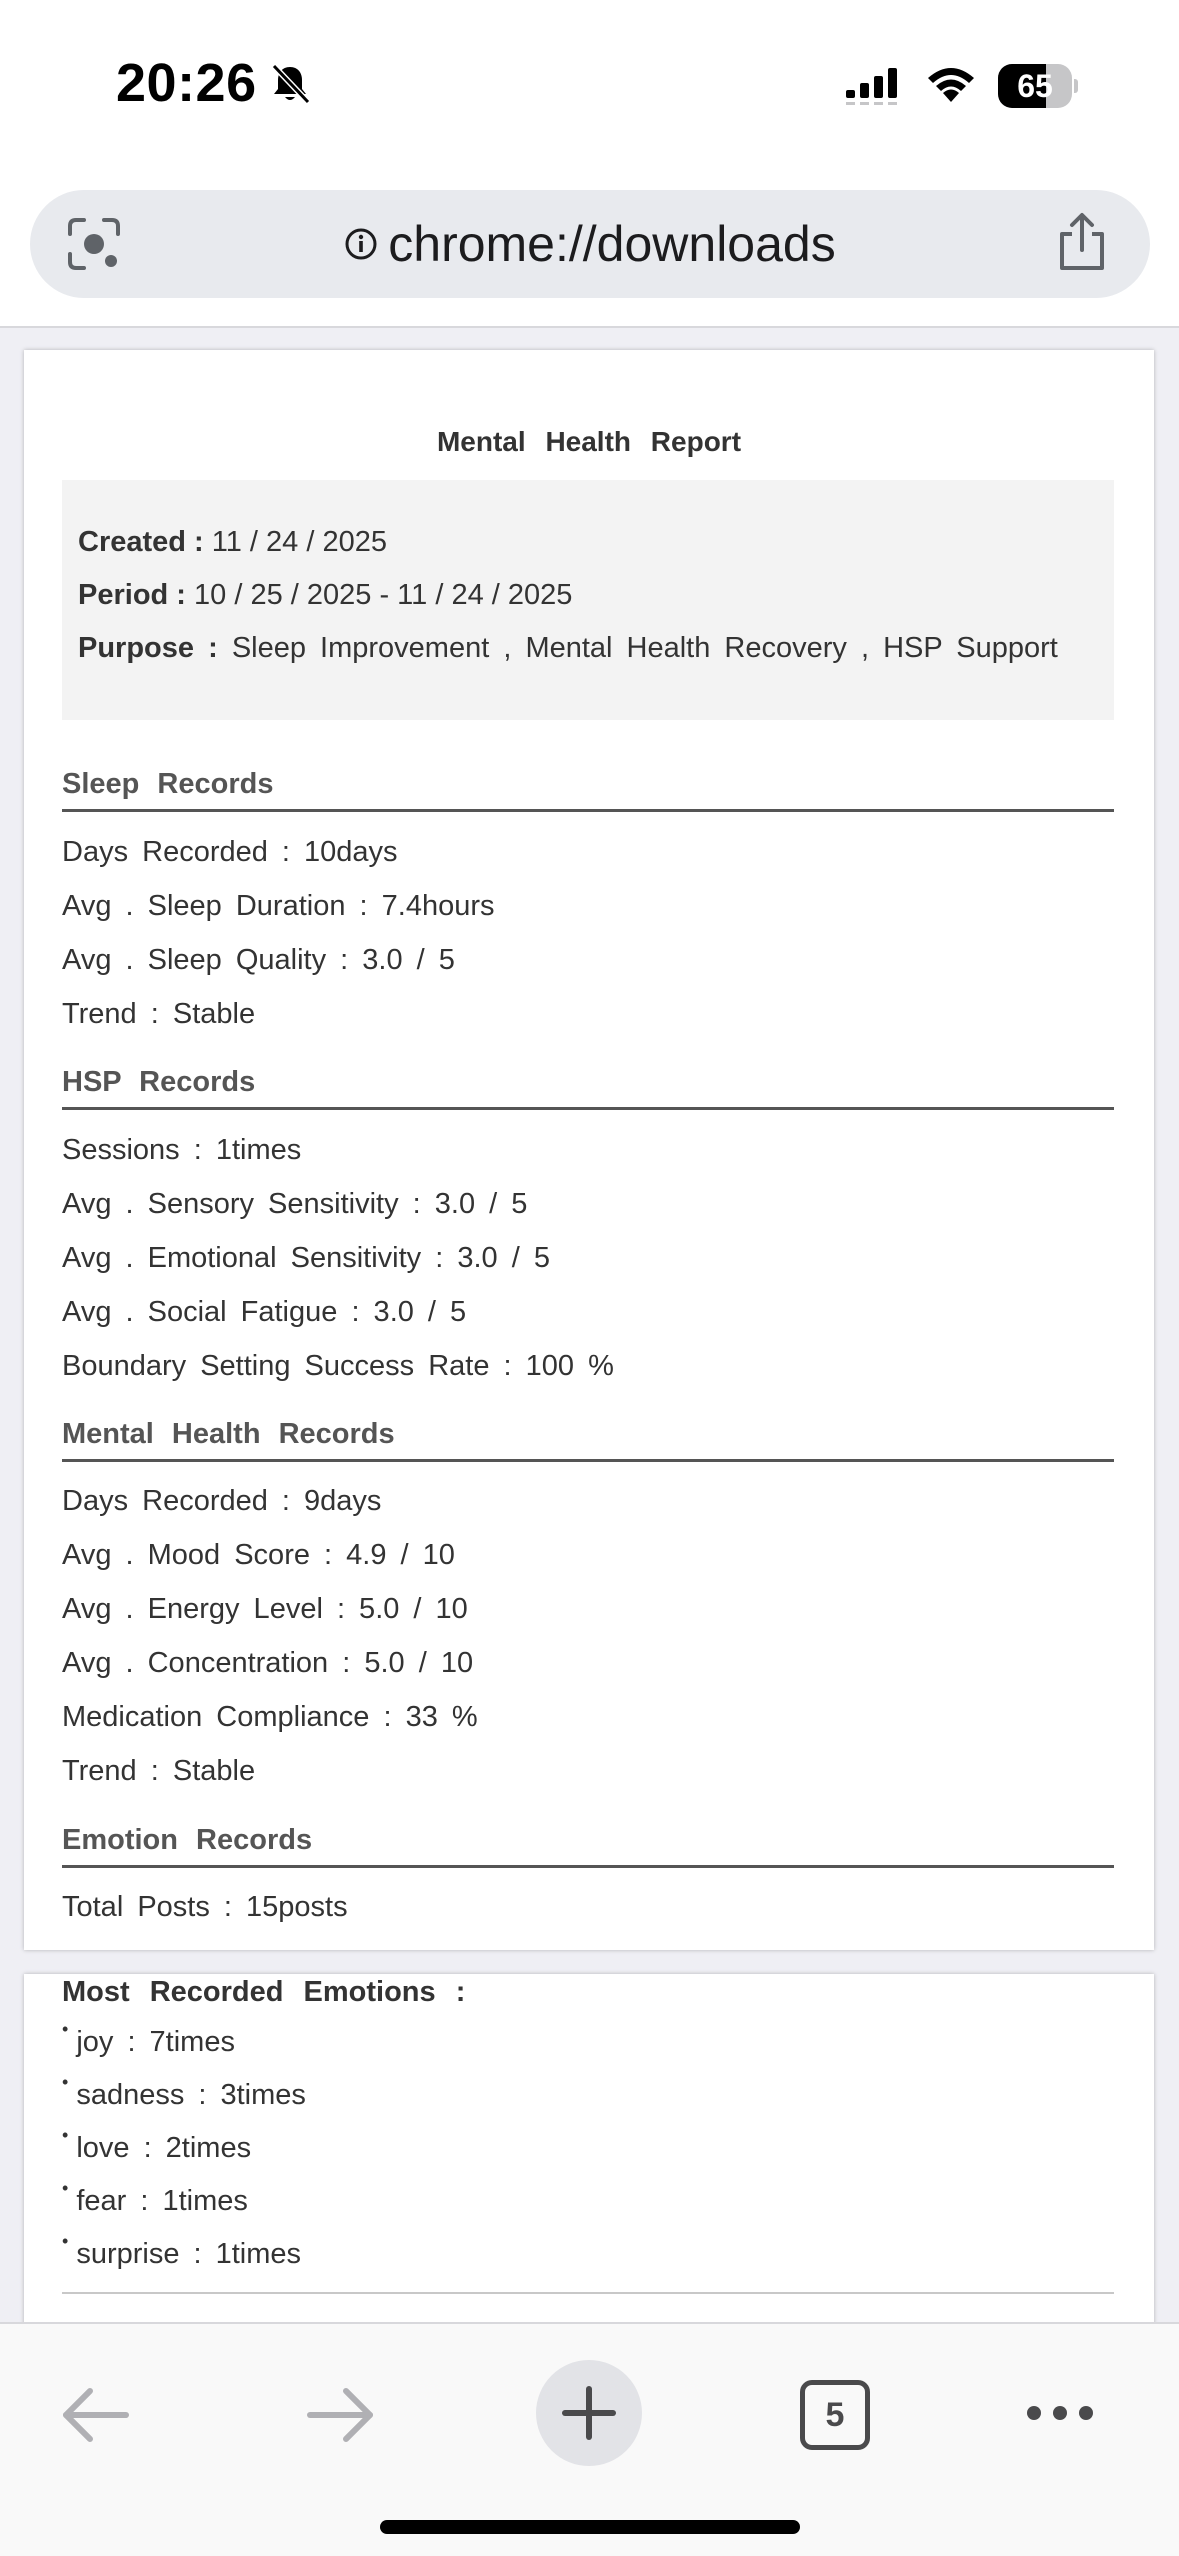 This screenshot has width=1179, height=2556. I want to click on battery-icon: 65, so click(1038, 86).